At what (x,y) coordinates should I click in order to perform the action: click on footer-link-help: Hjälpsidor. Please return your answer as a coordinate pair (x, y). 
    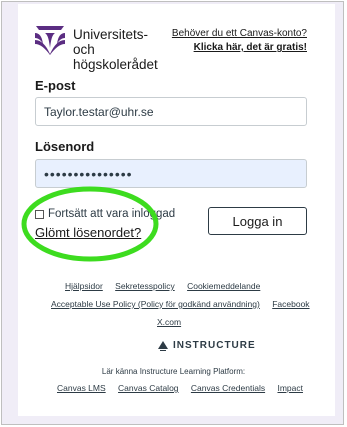
    Looking at the image, I should click on (84, 286).